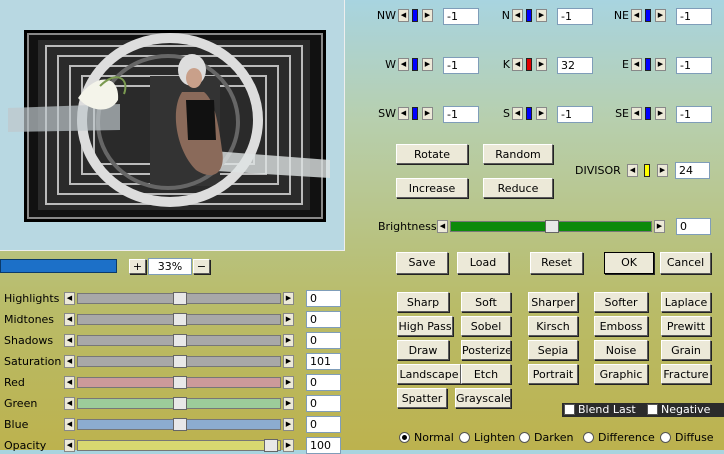  I want to click on divisor-decrease-arrow: ◀, so click(632, 170).